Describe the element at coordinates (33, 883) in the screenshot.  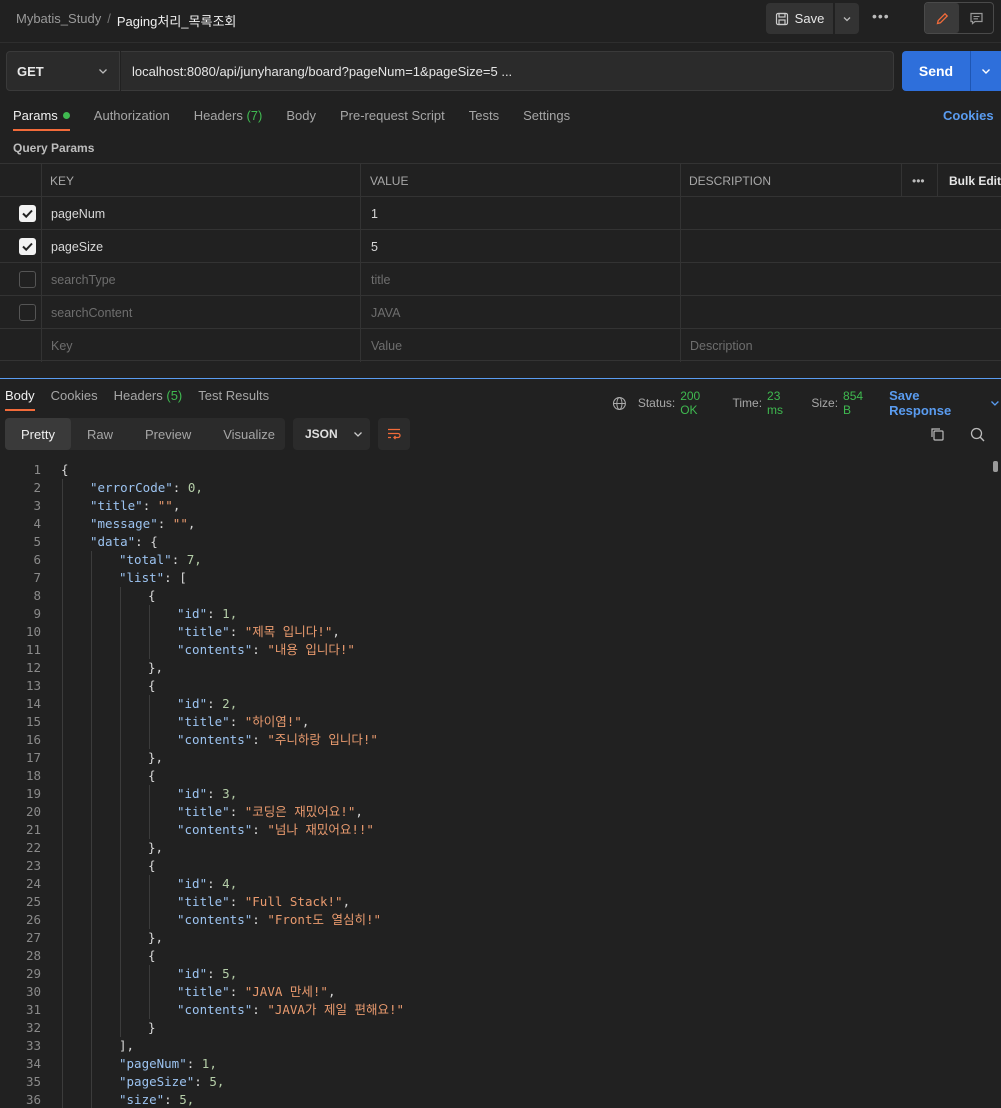
I see `line-number: 24` at that location.